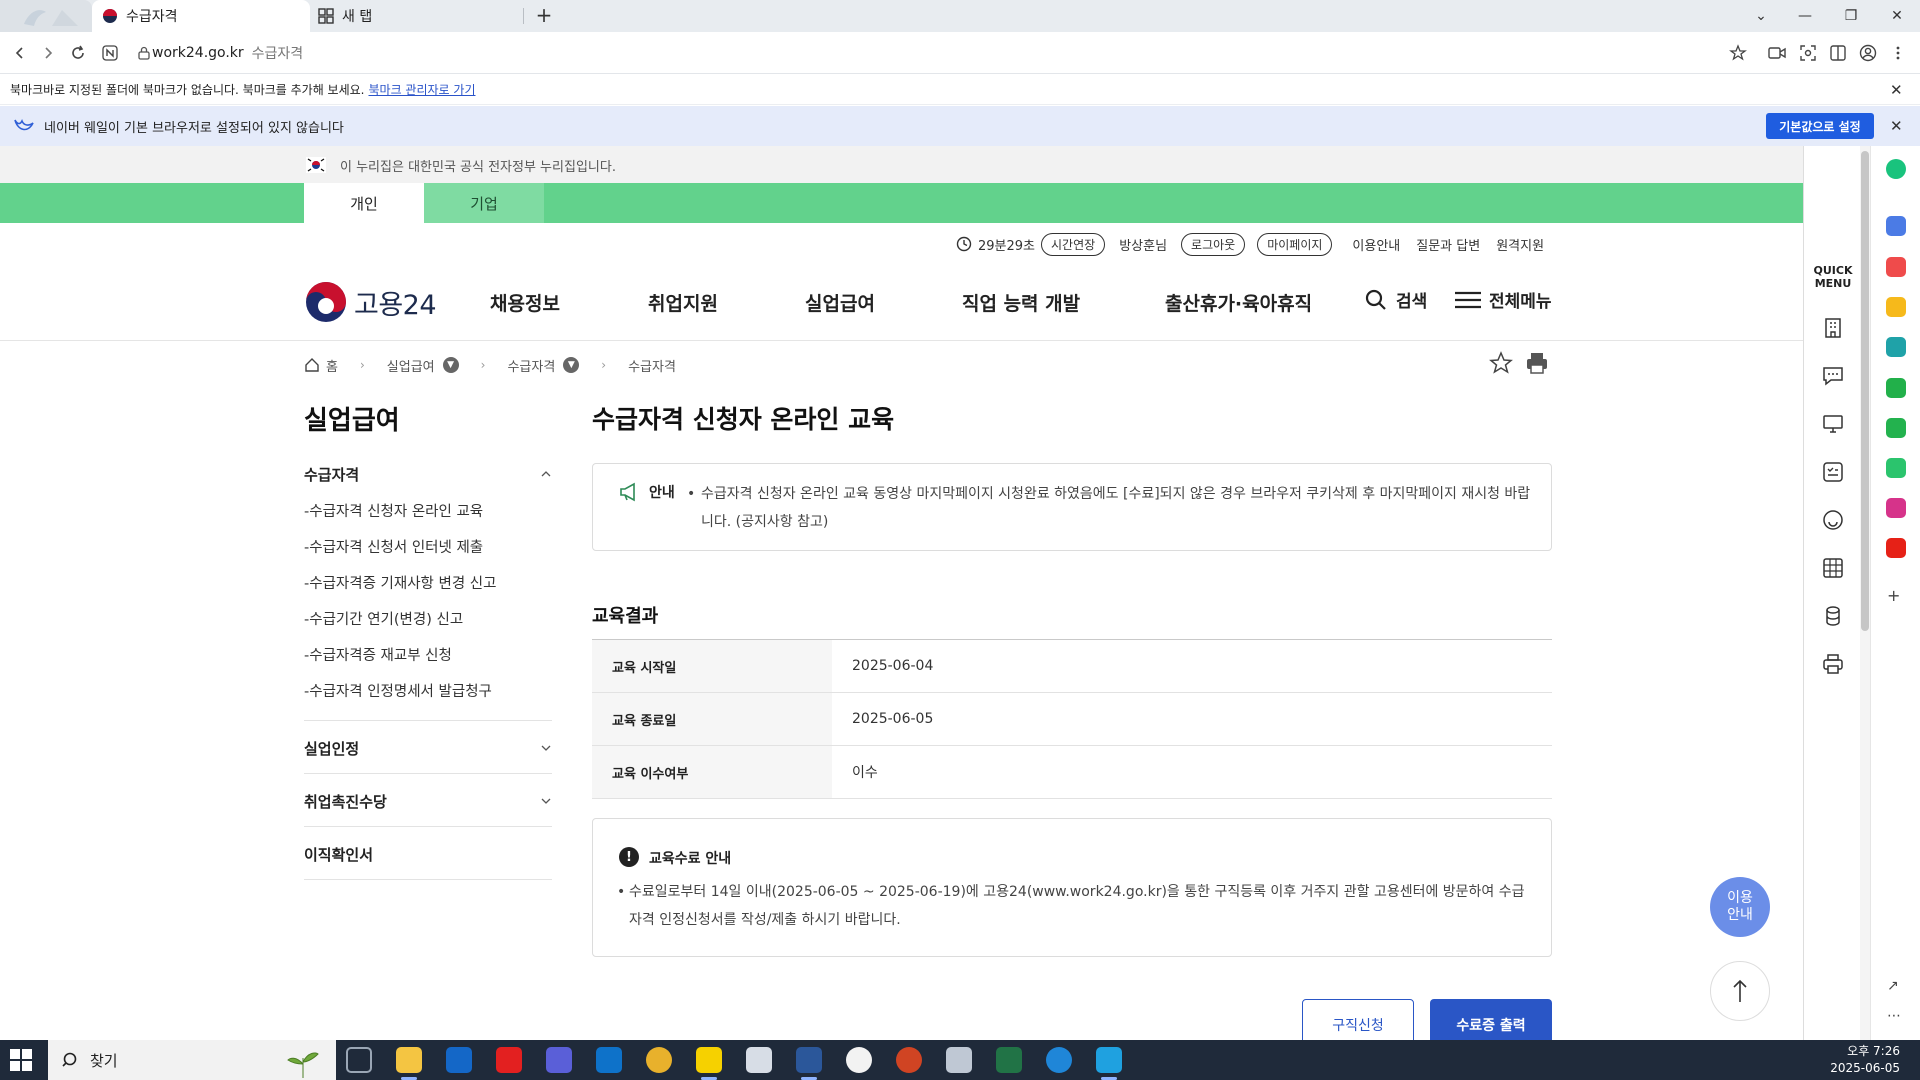  Describe the element at coordinates (840, 302) in the screenshot. I see `gnb-unemployment-benefit: 실업급여` at that location.